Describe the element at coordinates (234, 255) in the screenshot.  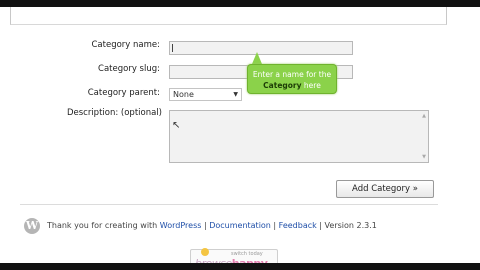
I see `browse-happy-badge: switch today browsehappy` at that location.